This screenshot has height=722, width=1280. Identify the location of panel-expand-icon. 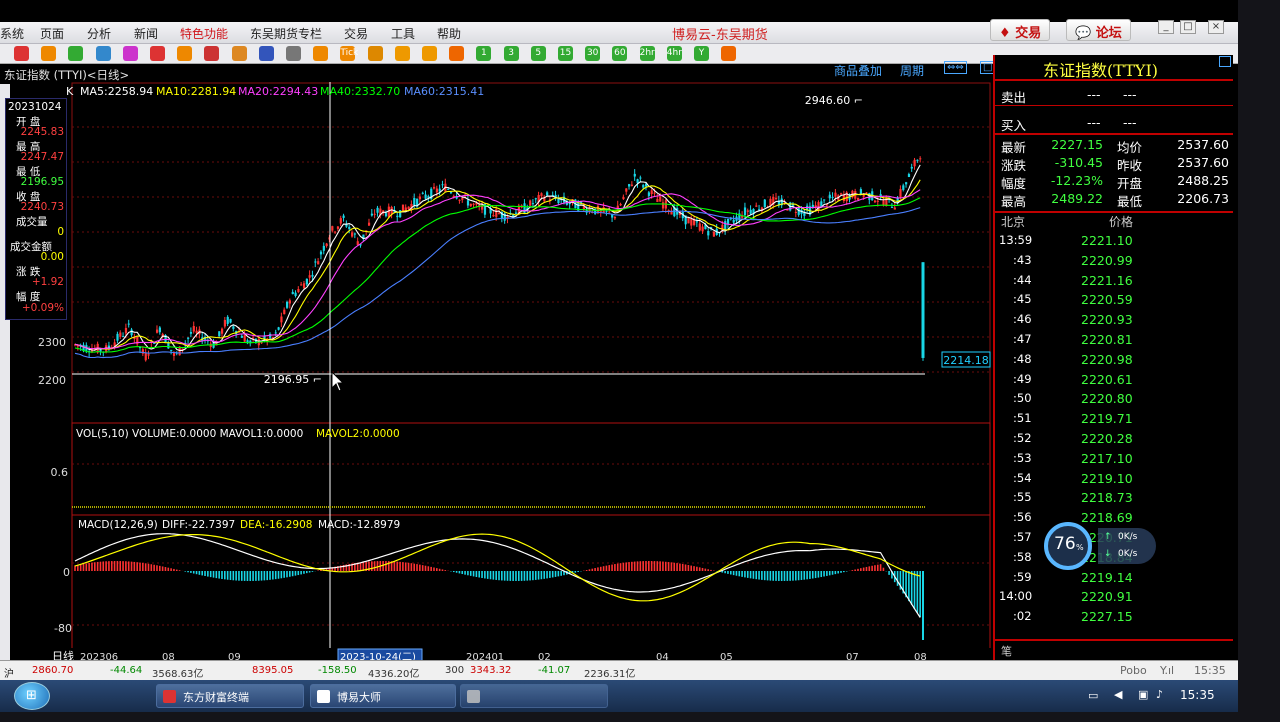
(1225, 61).